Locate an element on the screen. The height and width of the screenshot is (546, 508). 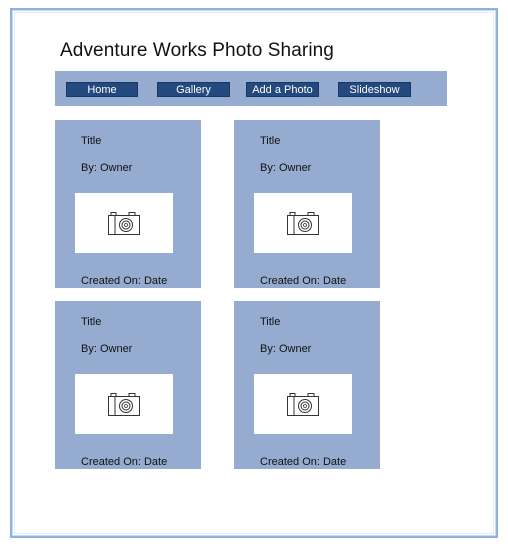
nav-home-button: Home is located at coordinates (102, 89).